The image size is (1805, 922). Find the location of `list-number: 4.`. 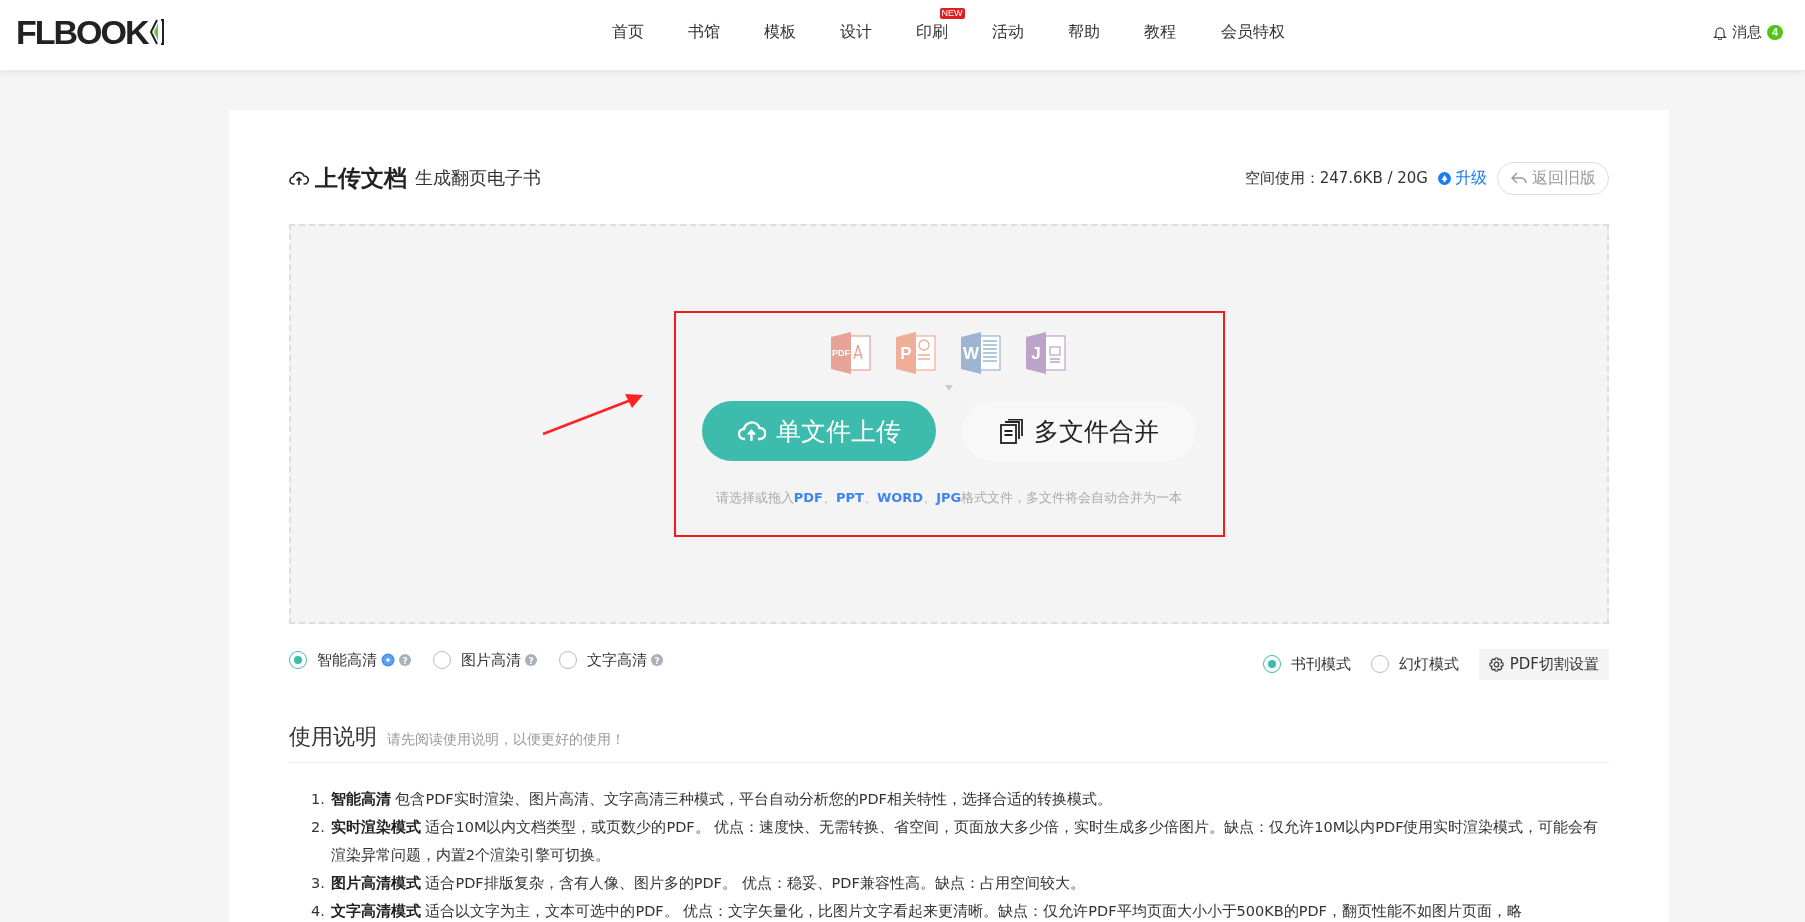

list-number: 4. is located at coordinates (318, 911).